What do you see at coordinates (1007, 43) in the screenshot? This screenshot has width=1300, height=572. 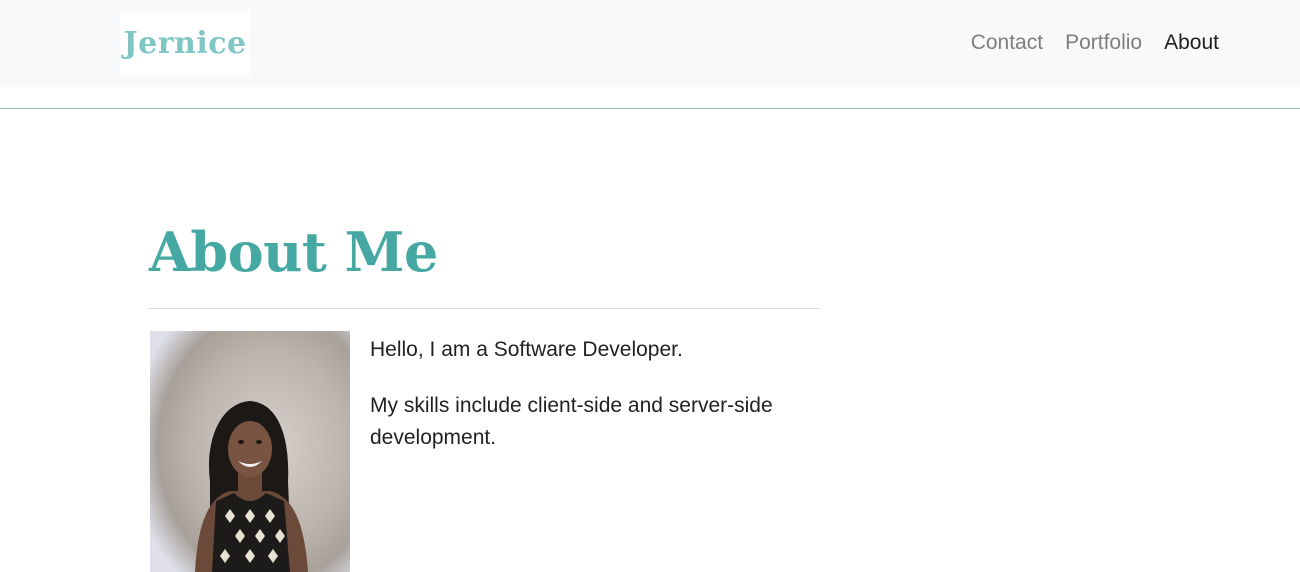 I see `nav-link-contact: Contact` at bounding box center [1007, 43].